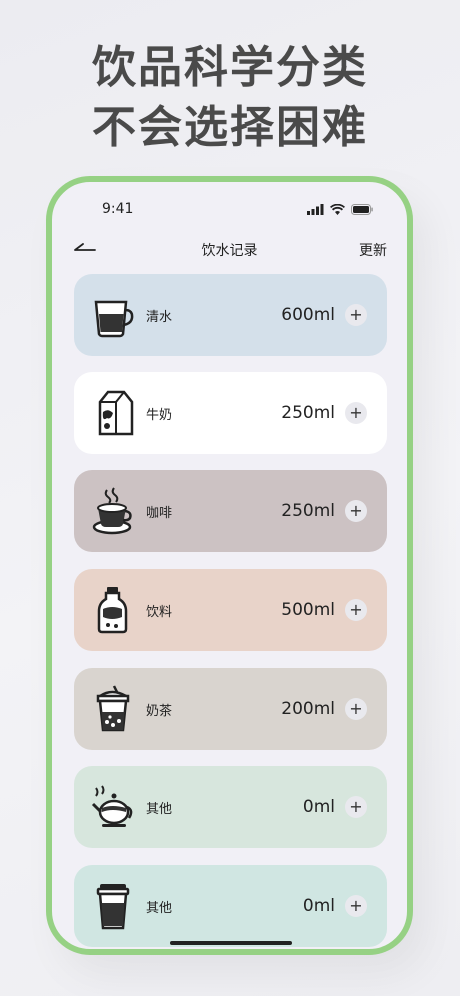  I want to click on drink-name: 咖啡, so click(159, 513).